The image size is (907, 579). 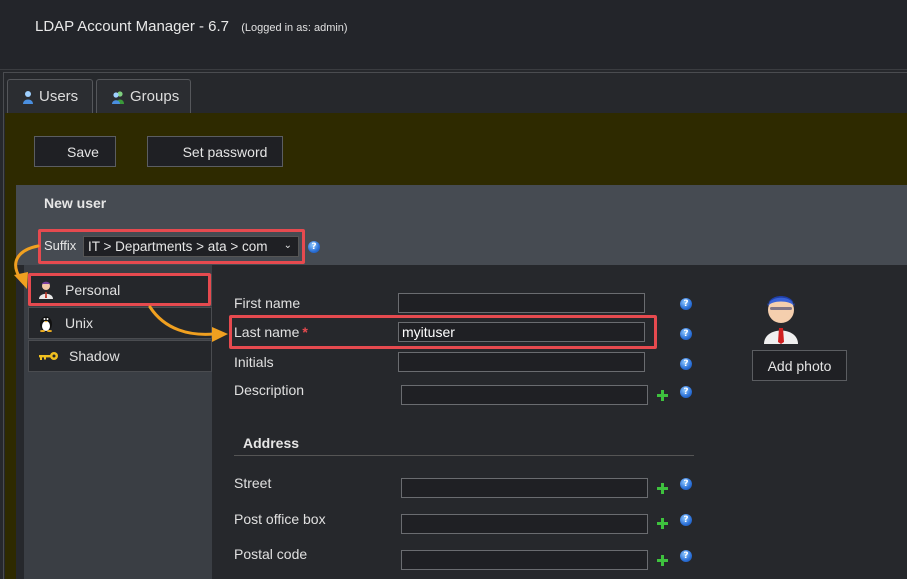 What do you see at coordinates (253, 483) in the screenshot?
I see `street-label: Street` at bounding box center [253, 483].